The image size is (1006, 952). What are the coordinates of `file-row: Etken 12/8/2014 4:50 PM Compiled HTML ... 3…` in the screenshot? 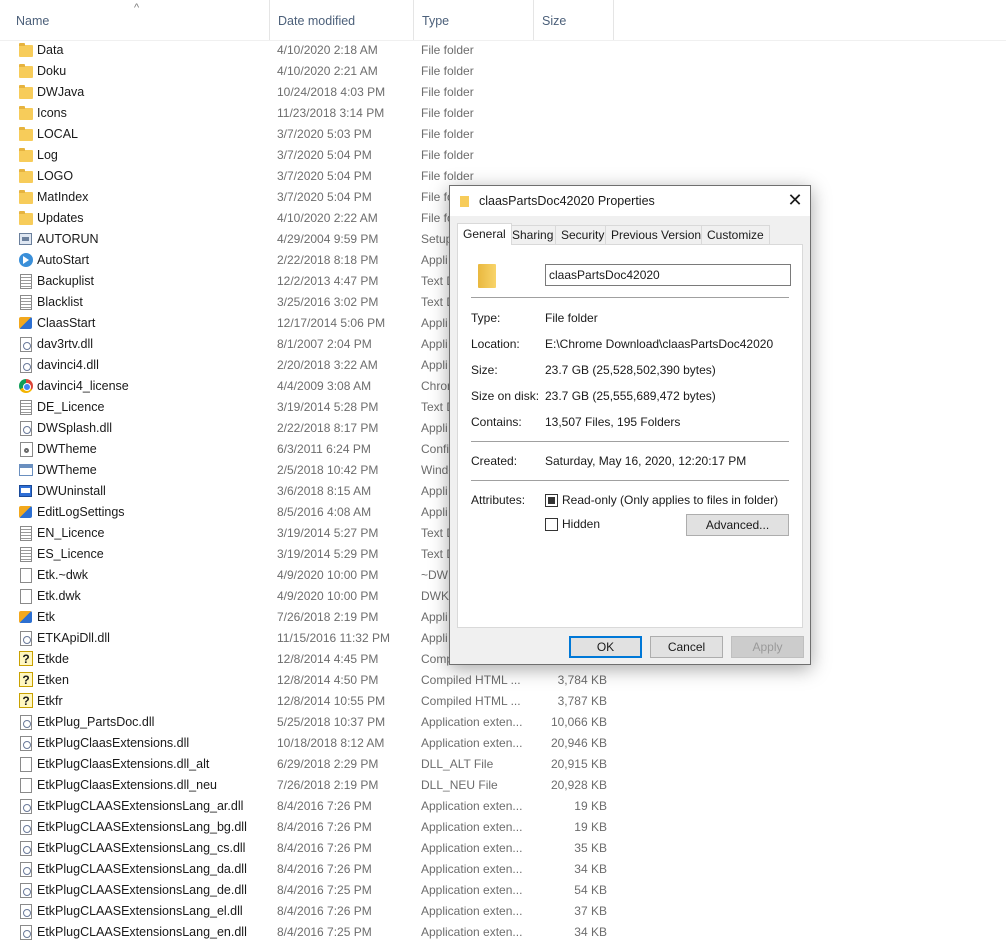 It's located at (310, 680).